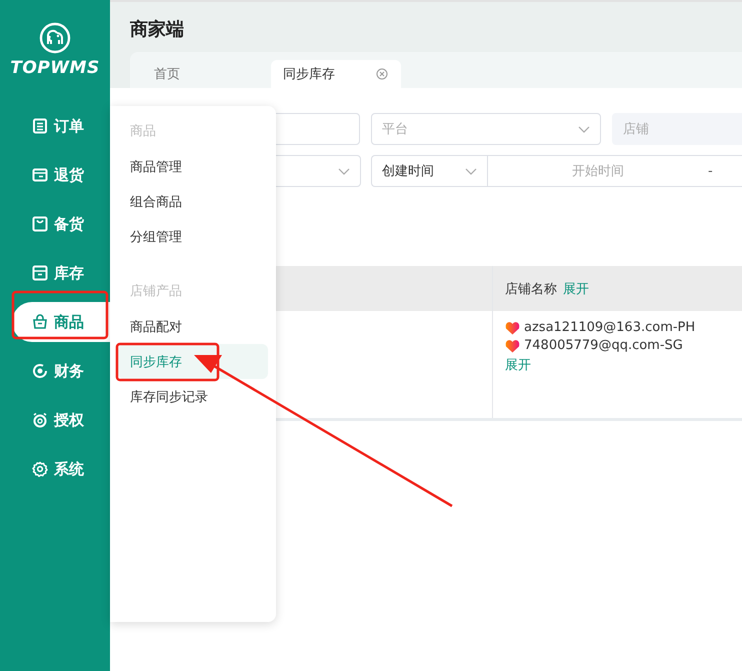 The image size is (742, 671). I want to click on clock-icon, so click(40, 420).